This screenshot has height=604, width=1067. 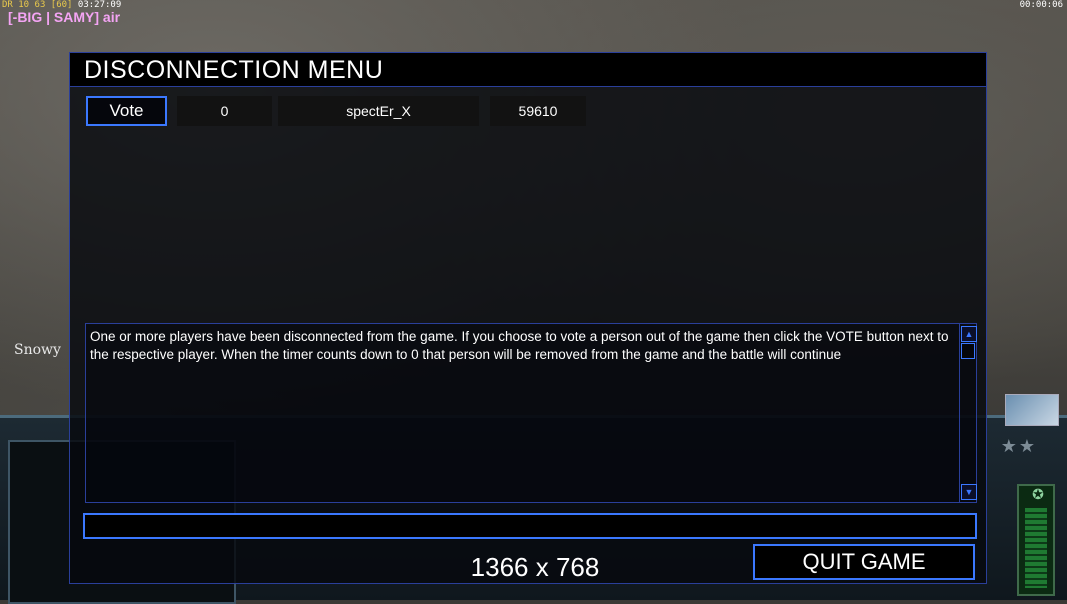 What do you see at coordinates (1038, 494) in the screenshot?
I see `rank-star-icon: ✪` at bounding box center [1038, 494].